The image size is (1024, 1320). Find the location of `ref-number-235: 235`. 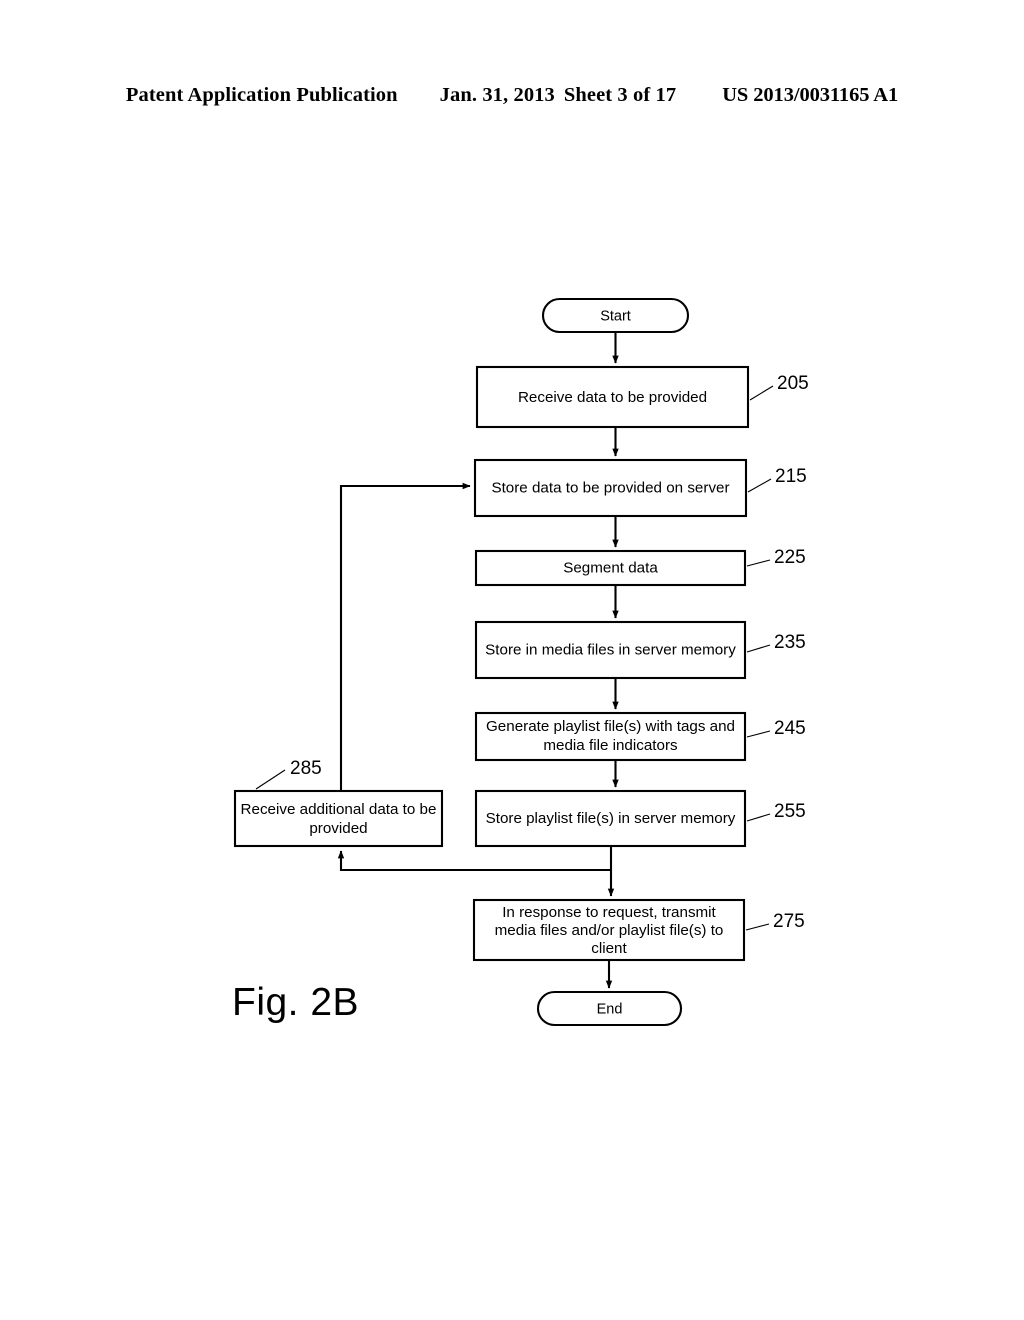

ref-number-235: 235 is located at coordinates (790, 642).